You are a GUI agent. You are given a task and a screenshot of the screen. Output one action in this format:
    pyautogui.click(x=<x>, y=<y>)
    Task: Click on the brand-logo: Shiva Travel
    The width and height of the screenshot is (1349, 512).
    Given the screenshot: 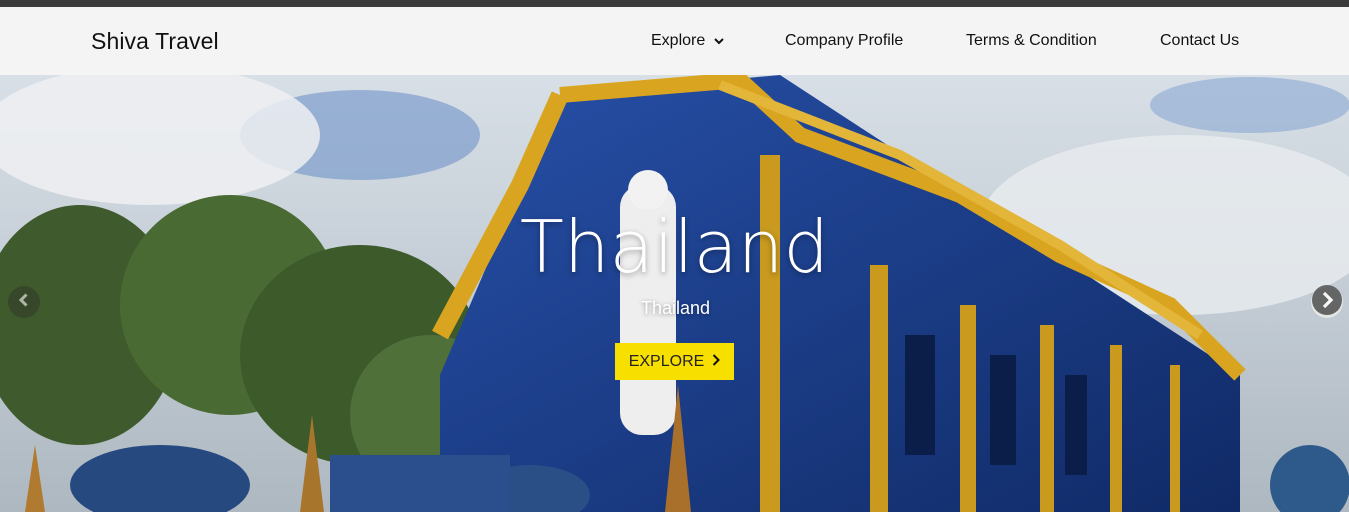 What is the action you would take?
    pyautogui.click(x=155, y=41)
    